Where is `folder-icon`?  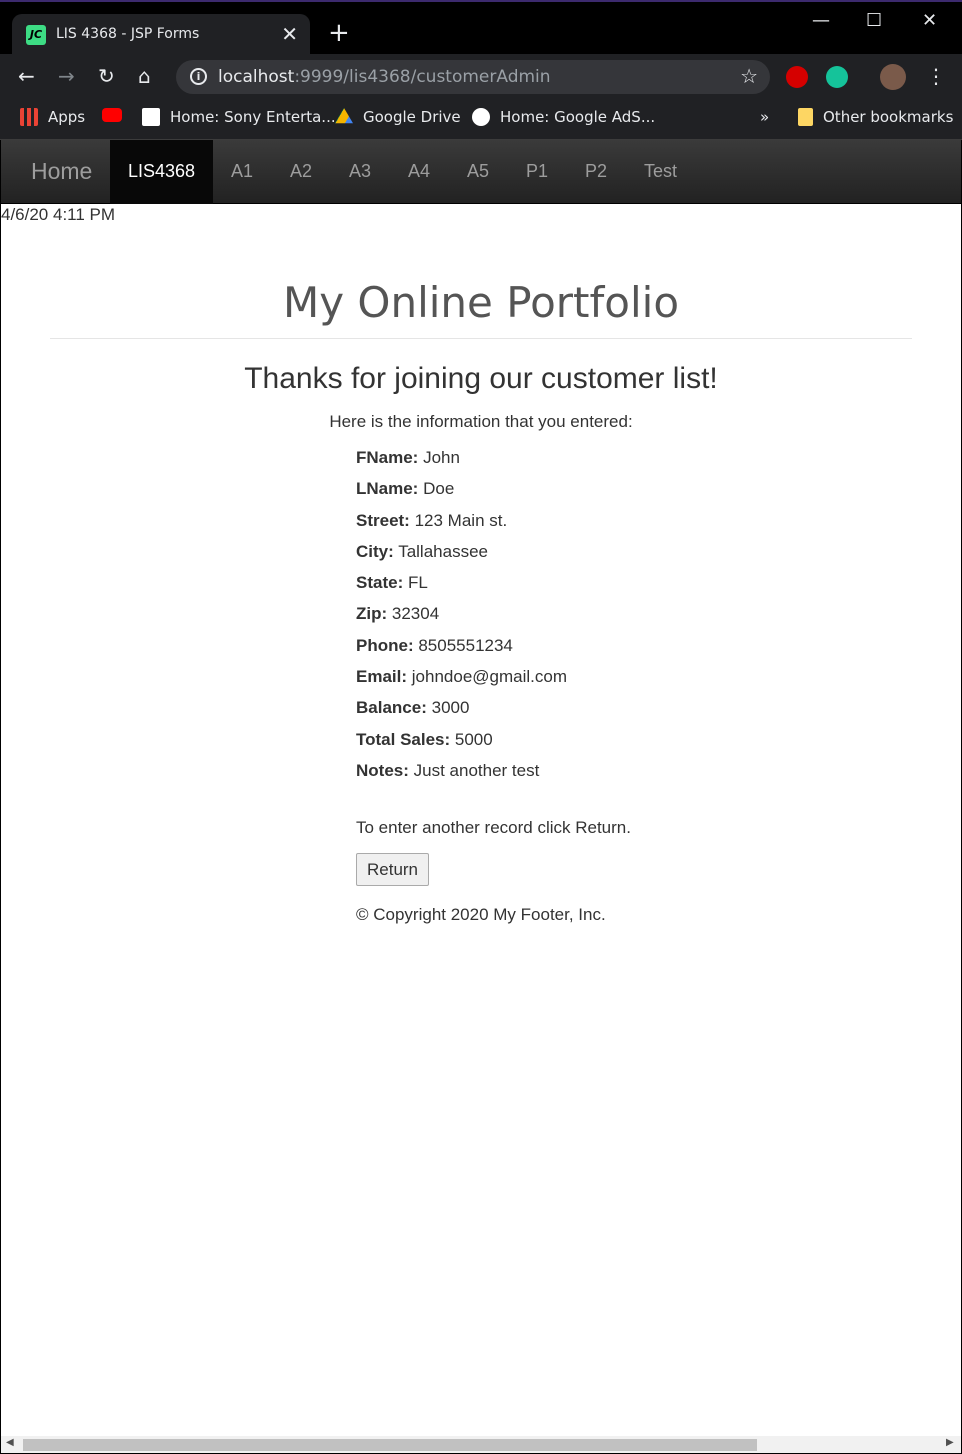 folder-icon is located at coordinates (805, 117).